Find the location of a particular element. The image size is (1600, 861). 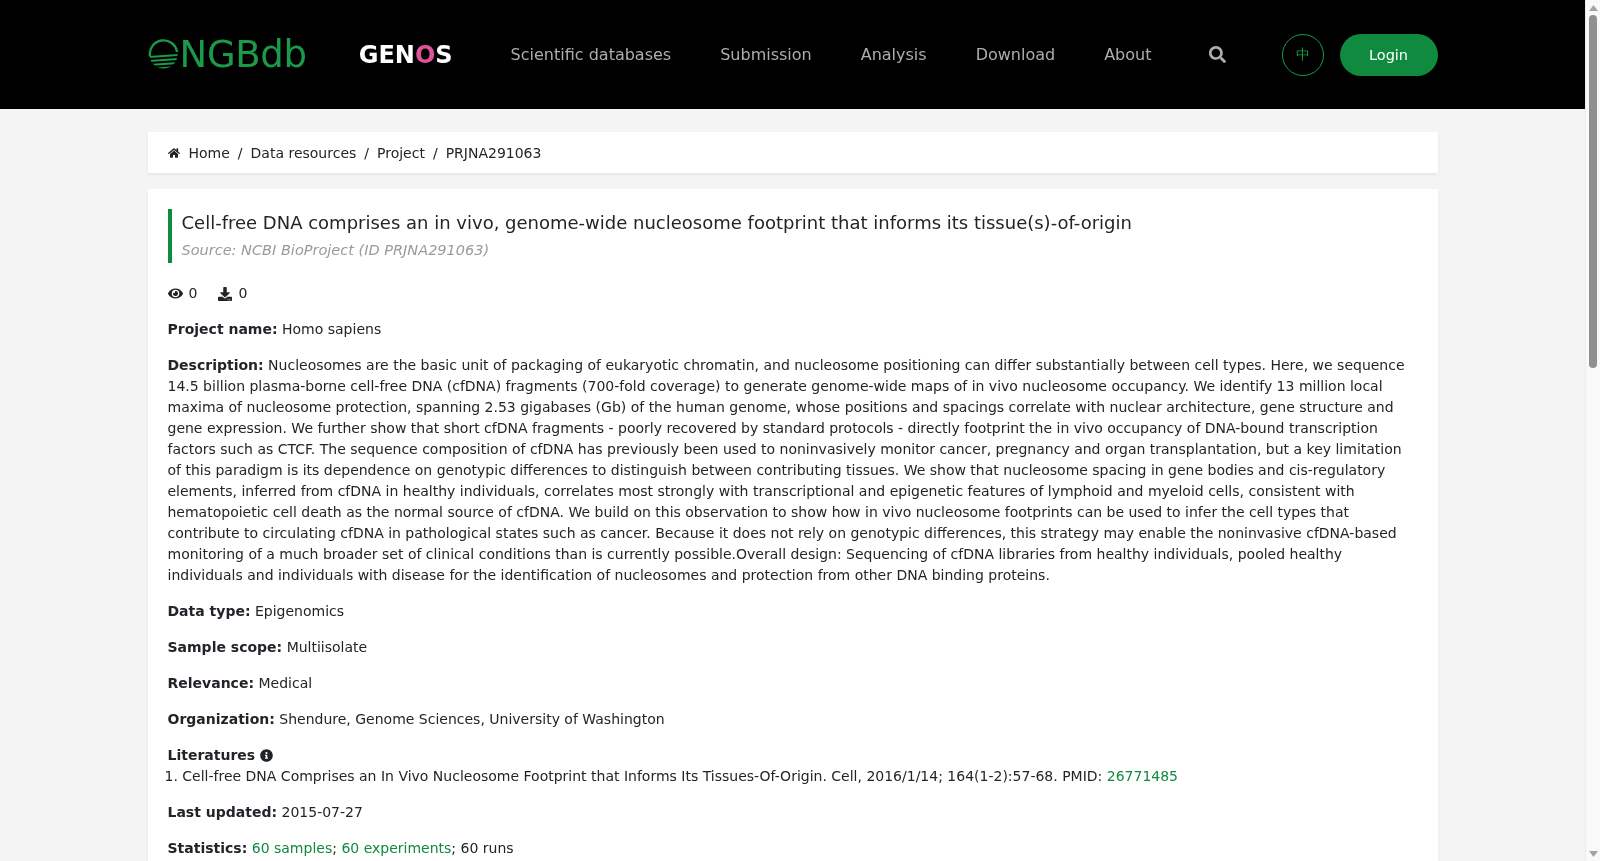

striped-circle-icon is located at coordinates (163, 54).